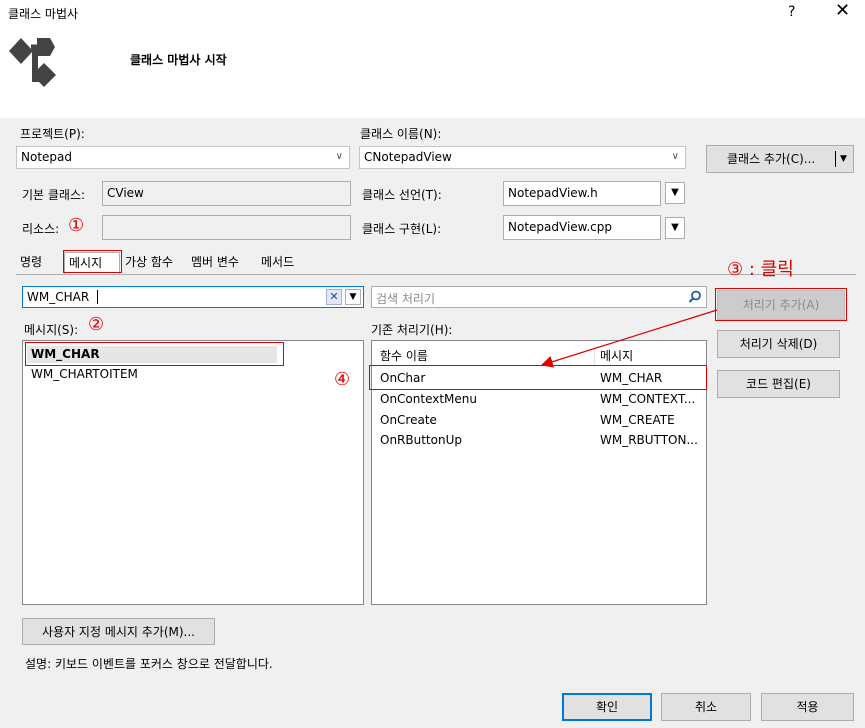 The width and height of the screenshot is (865, 728). I want to click on apply-button: 적용, so click(807, 707).